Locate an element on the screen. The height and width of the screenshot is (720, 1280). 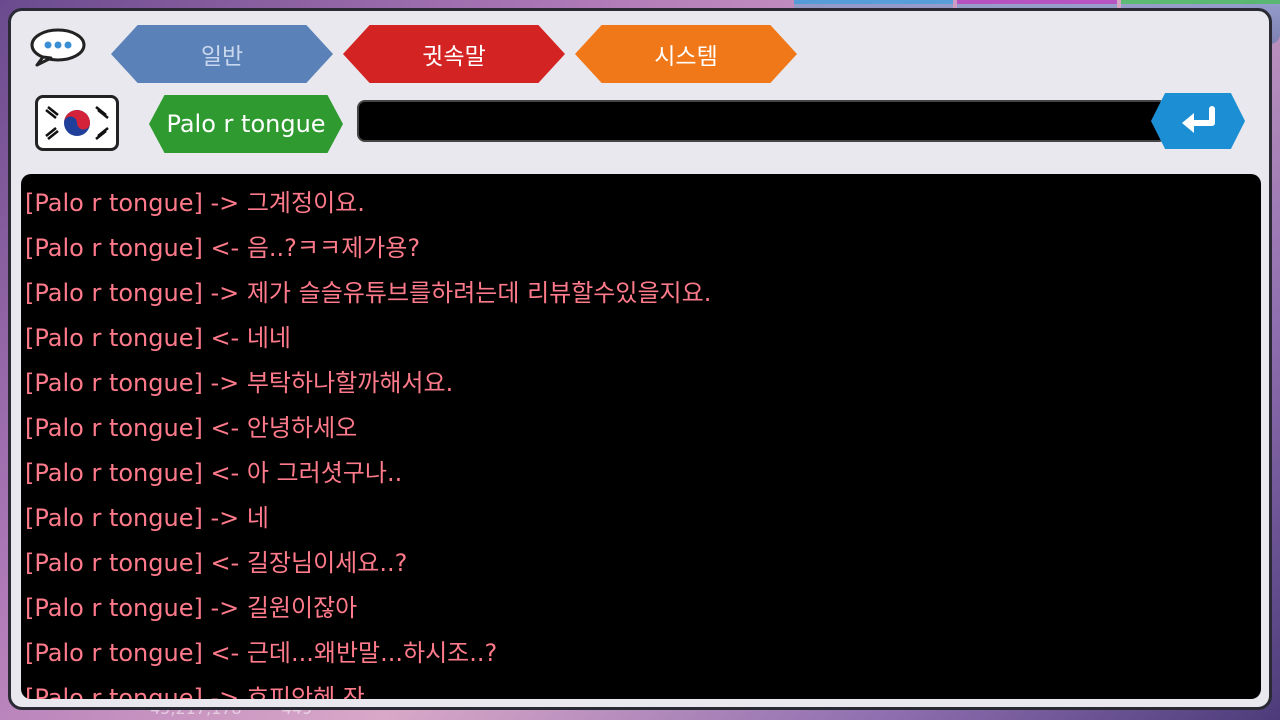
tab-system: 시스템 is located at coordinates (686, 54).